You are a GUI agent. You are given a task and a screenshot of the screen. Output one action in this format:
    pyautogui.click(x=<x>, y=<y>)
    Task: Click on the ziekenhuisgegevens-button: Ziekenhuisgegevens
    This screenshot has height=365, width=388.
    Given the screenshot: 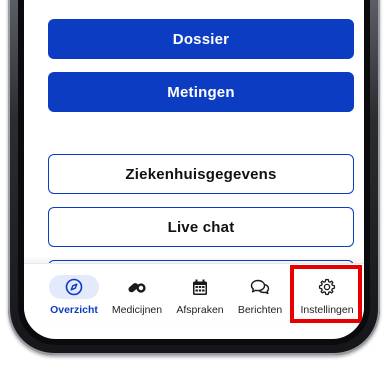 What is the action you would take?
    pyautogui.click(x=201, y=174)
    